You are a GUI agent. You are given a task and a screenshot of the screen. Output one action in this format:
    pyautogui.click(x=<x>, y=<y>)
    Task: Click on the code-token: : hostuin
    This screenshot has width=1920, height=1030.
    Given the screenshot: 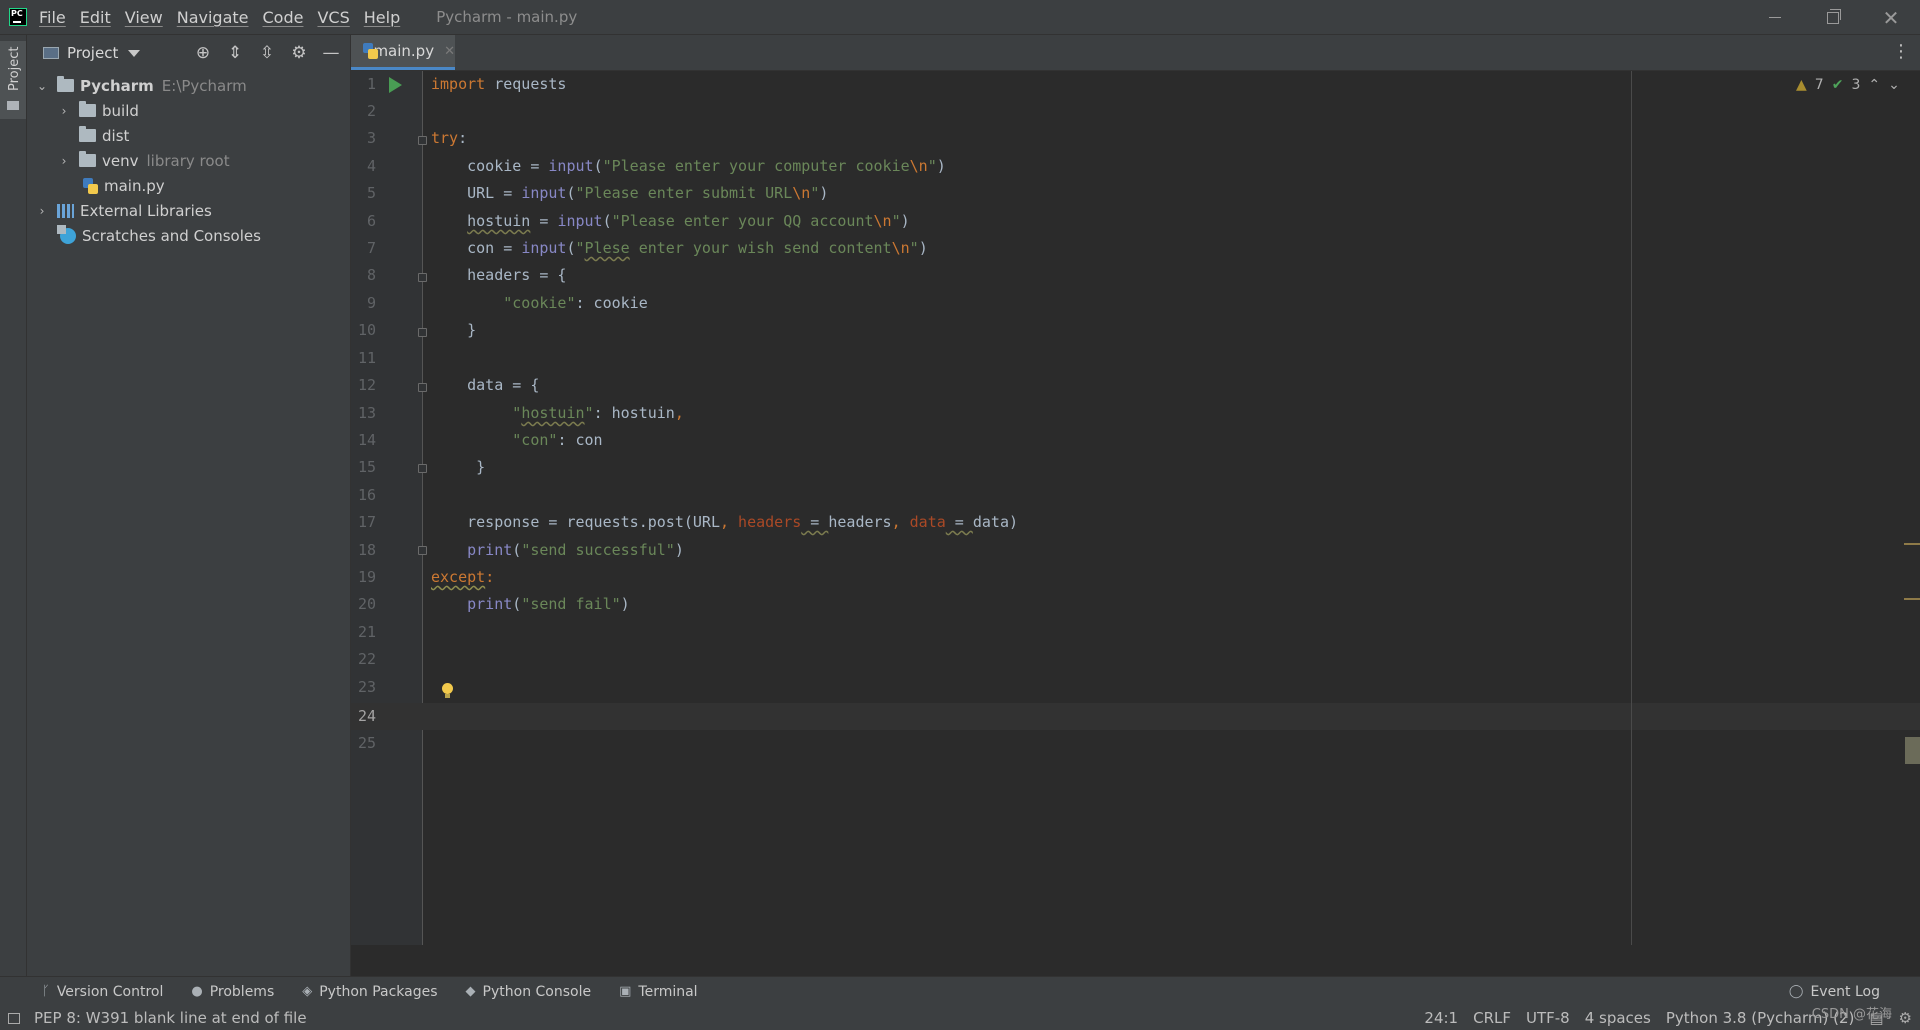 What is the action you would take?
    pyautogui.click(x=634, y=413)
    